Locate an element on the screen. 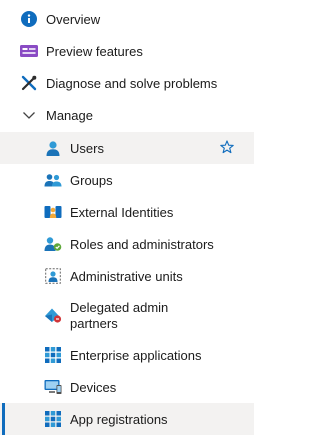 The height and width of the screenshot is (440, 320). info-icon is located at coordinates (29, 19).